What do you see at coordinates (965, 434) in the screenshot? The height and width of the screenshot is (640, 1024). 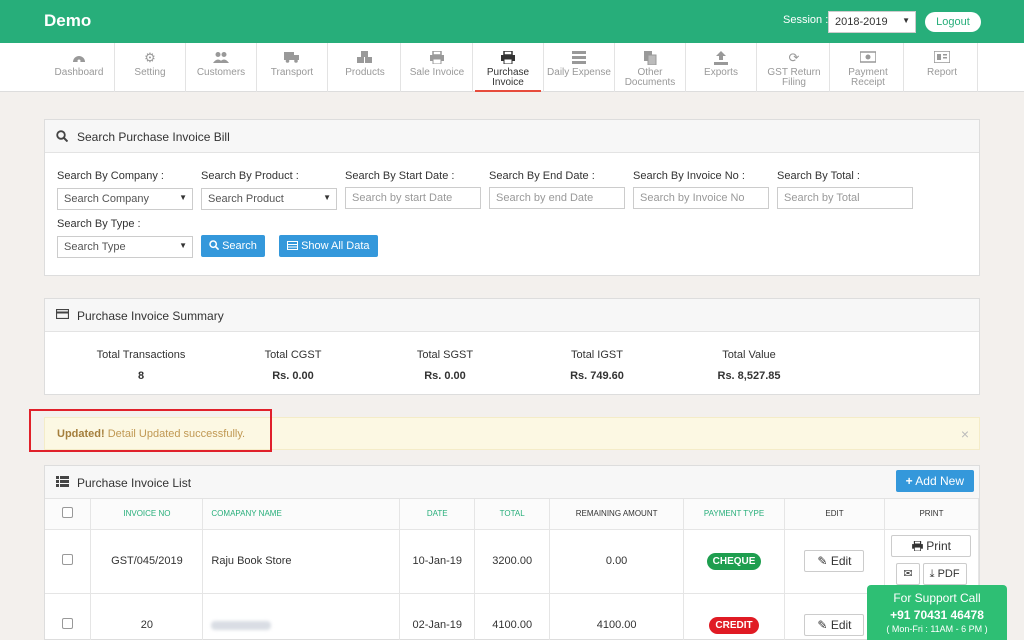 I see `close-icon: ×` at bounding box center [965, 434].